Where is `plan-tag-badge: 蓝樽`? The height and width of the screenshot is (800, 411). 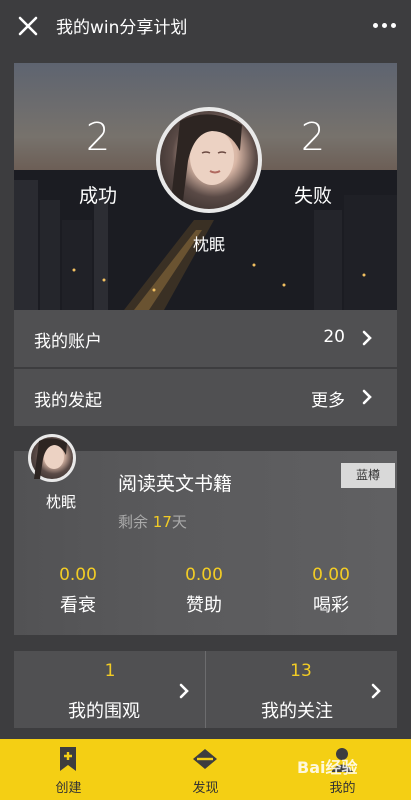
plan-tag-badge: 蓝樽 is located at coordinates (368, 475).